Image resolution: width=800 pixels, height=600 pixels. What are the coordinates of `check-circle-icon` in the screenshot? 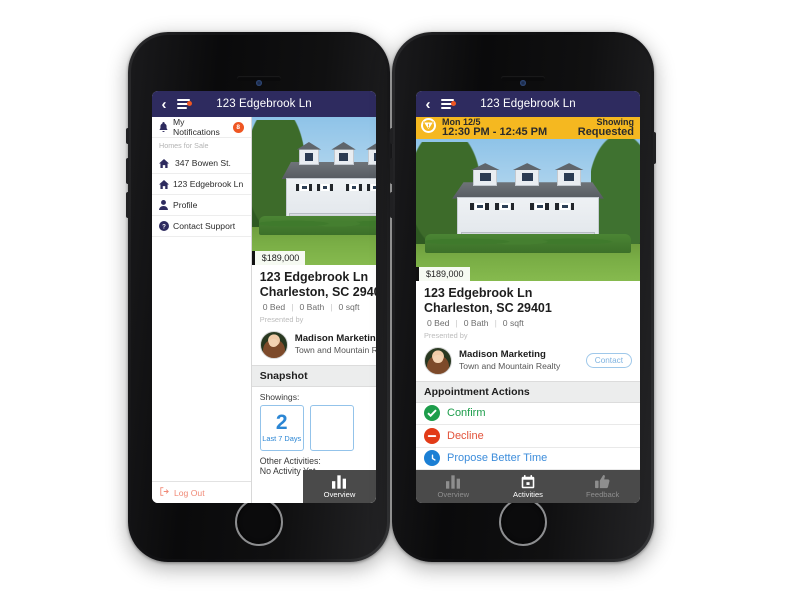 It's located at (432, 413).